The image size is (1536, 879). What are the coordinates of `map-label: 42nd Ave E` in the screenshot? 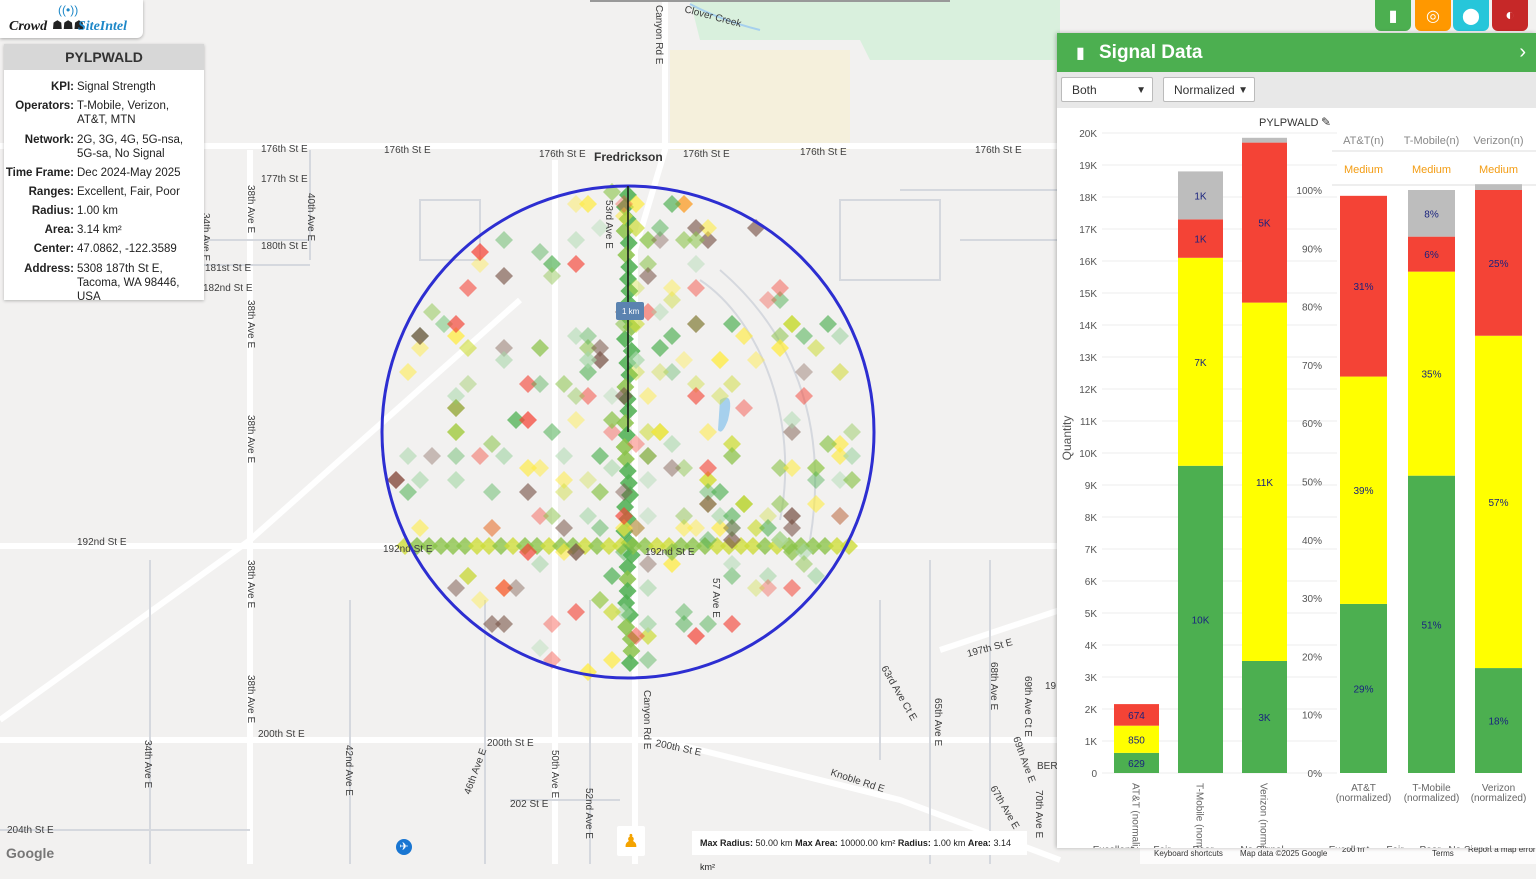 It's located at (348, 770).